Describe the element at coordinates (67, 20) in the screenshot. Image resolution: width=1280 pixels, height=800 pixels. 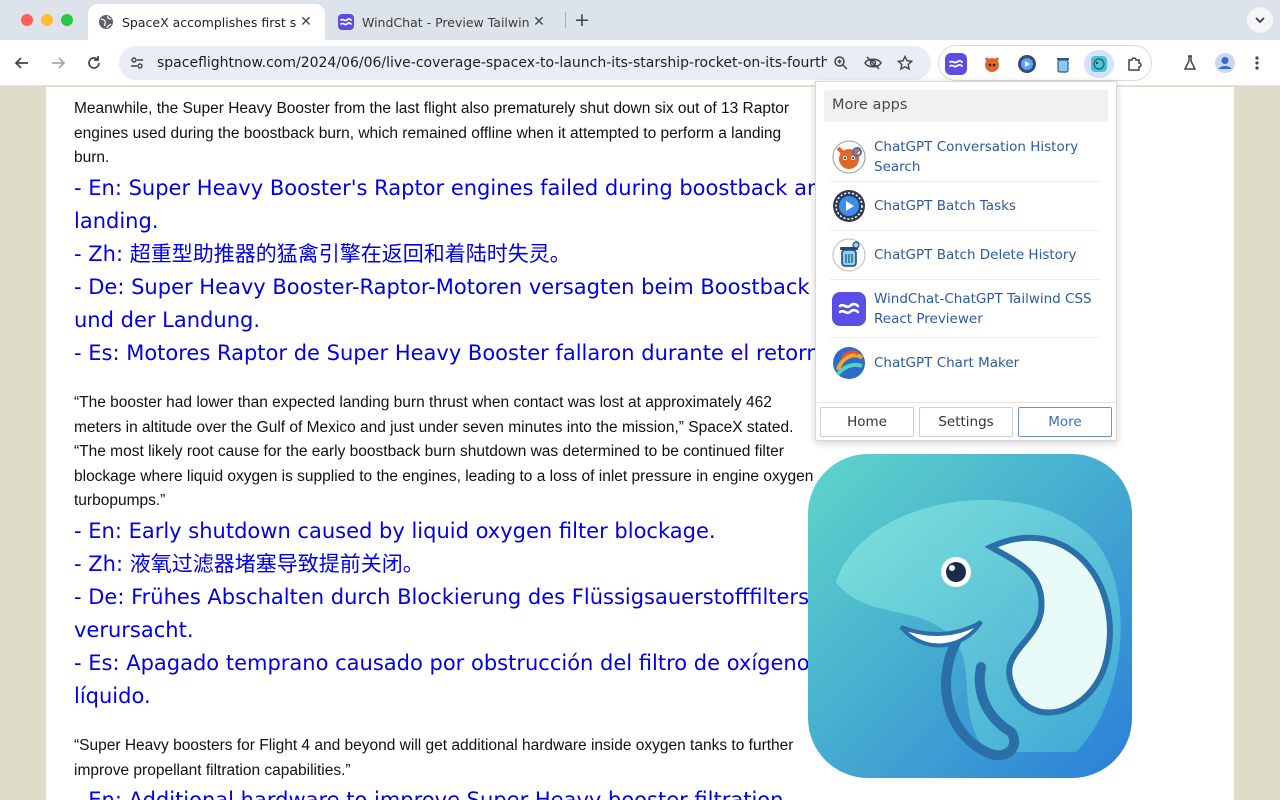
I see `zoom-window-button` at that location.